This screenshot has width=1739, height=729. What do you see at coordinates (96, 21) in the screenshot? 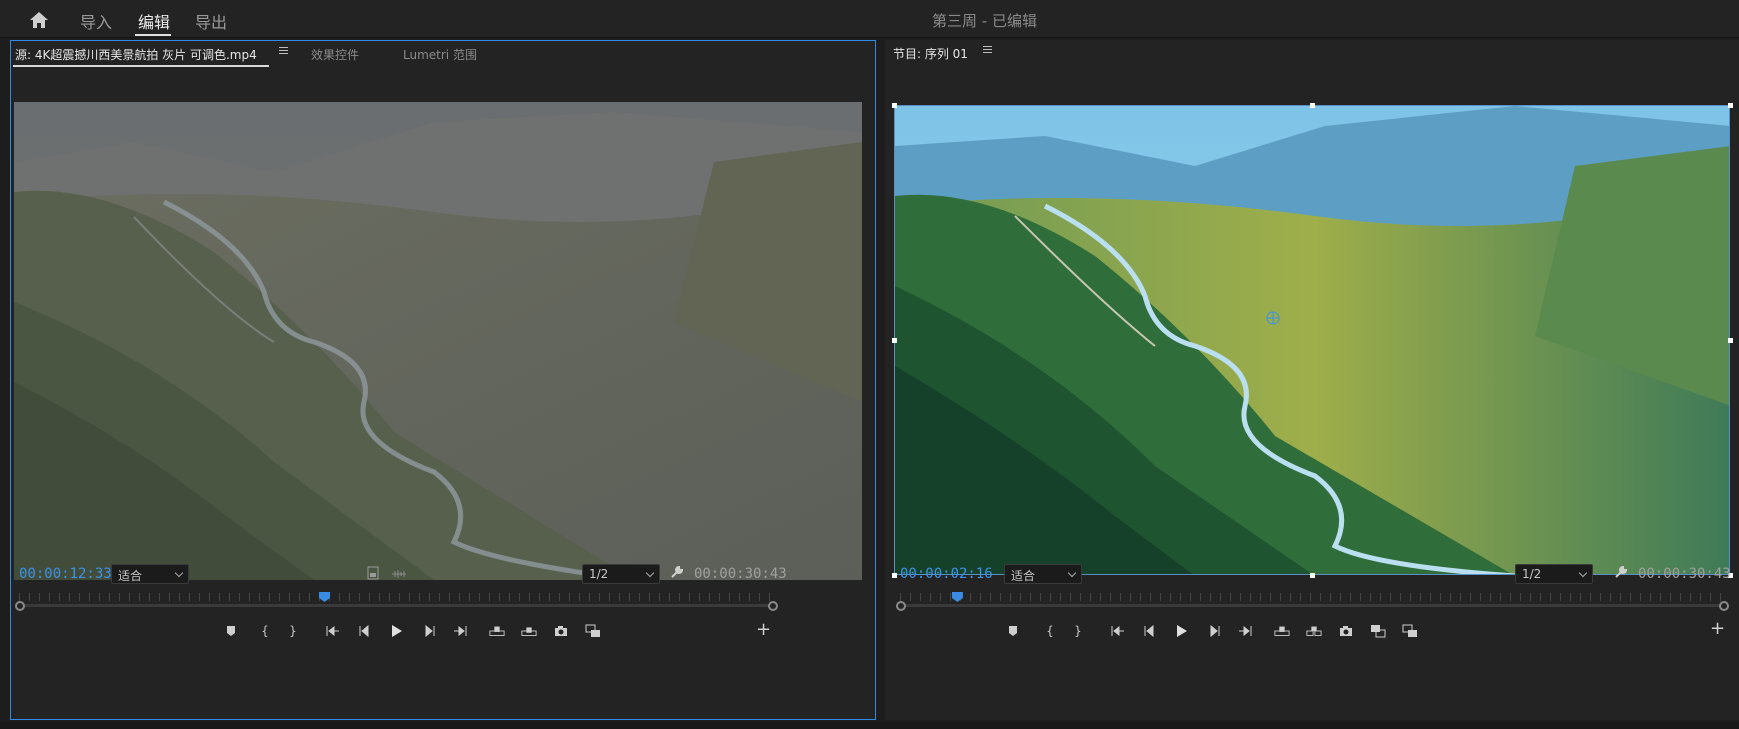
I see `menu-import: 导入` at bounding box center [96, 21].